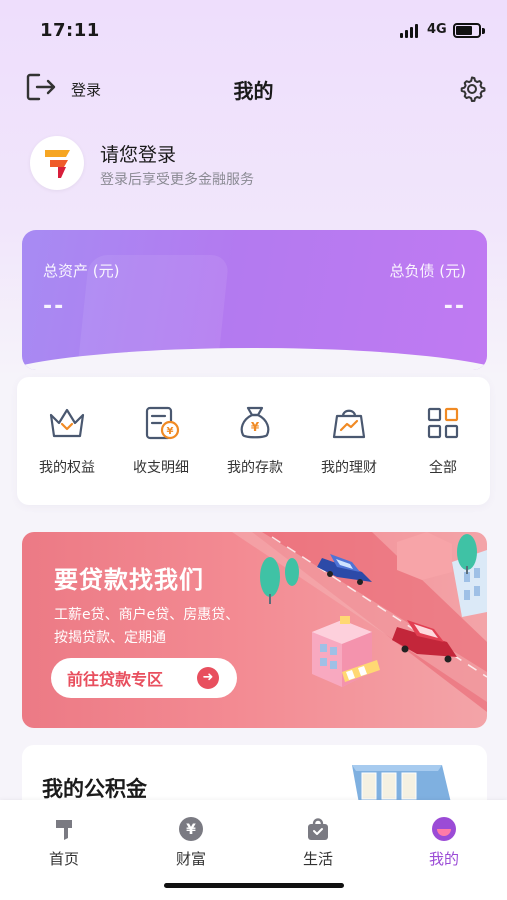  I want to click on loan-zone-button-label: 前往贷款专区, so click(115, 679).